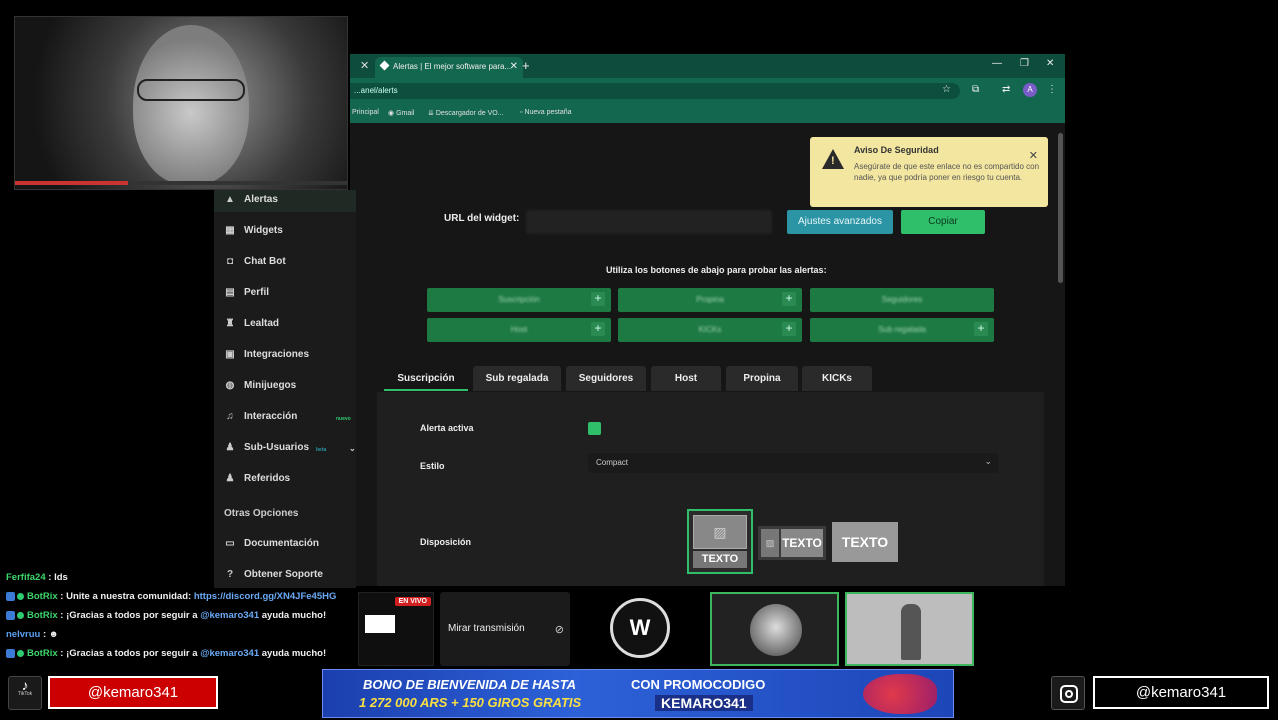 The width and height of the screenshot is (1278, 720). I want to click on tab-sub-regalada: Sub regalada, so click(517, 378).